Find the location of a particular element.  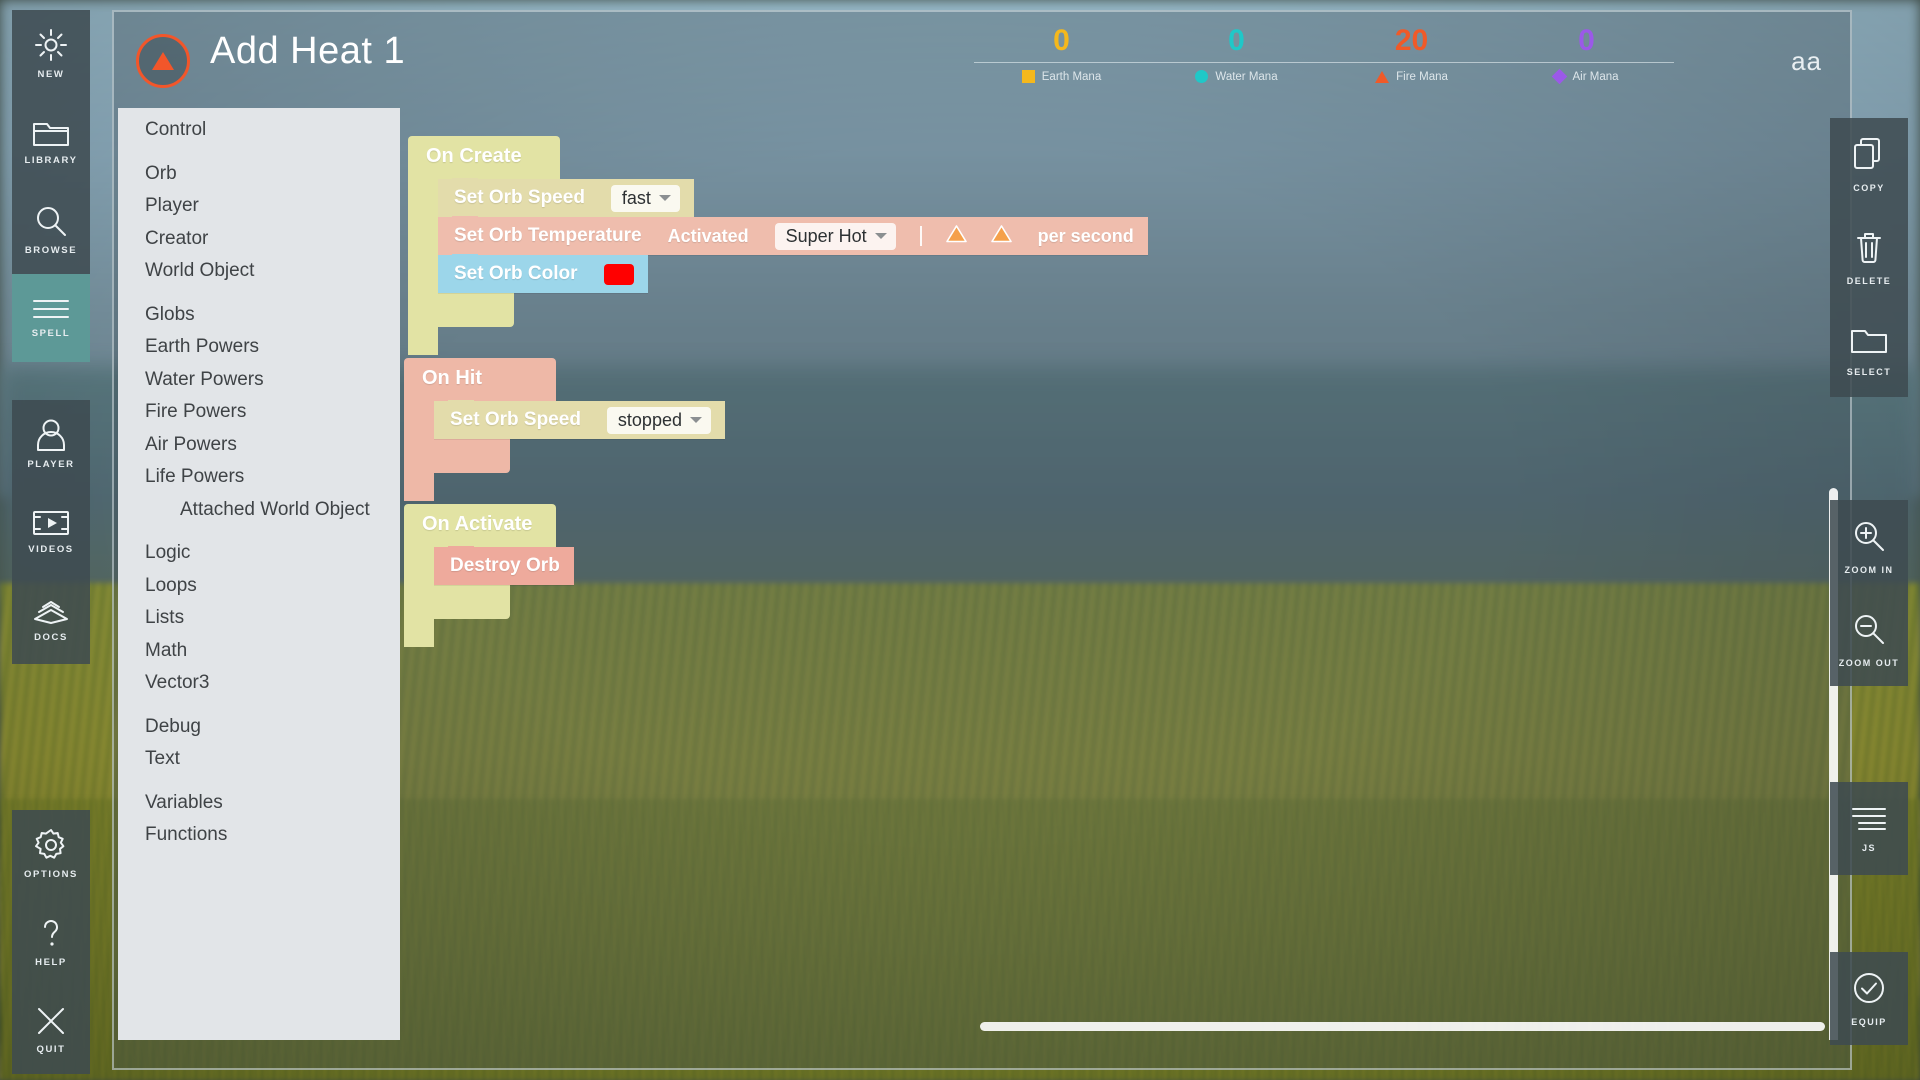

mana-legend-label: Water Mana is located at coordinates (1246, 76).